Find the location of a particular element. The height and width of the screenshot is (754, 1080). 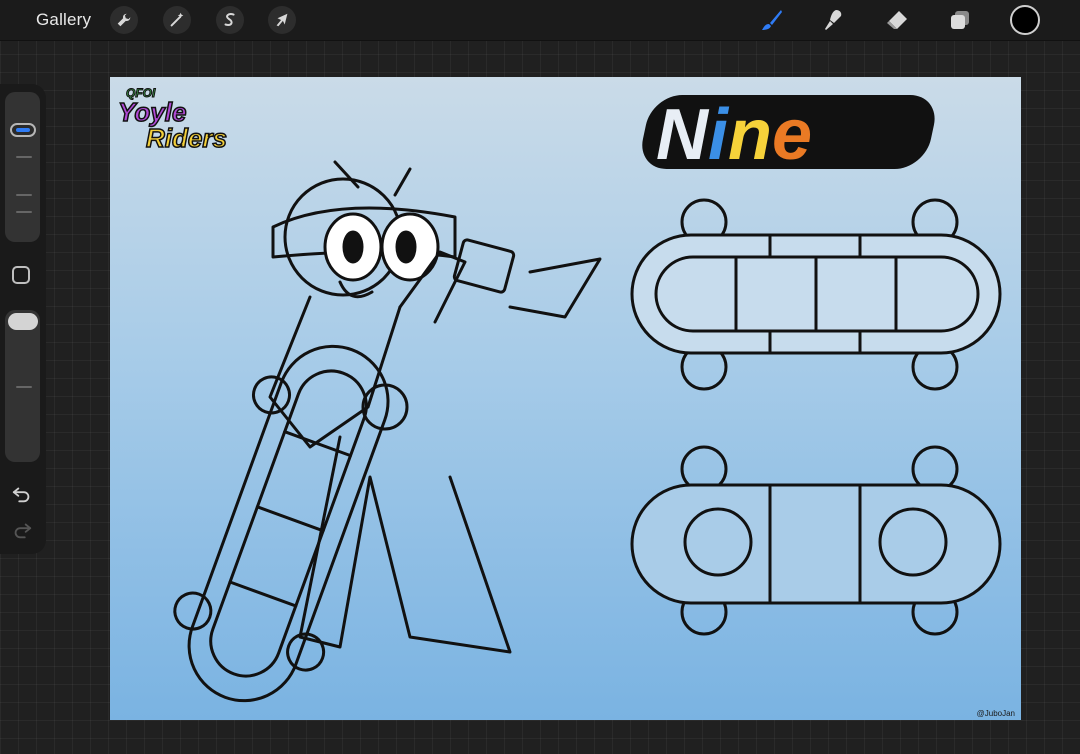

held-hoverboard is located at coordinates (281, 523).